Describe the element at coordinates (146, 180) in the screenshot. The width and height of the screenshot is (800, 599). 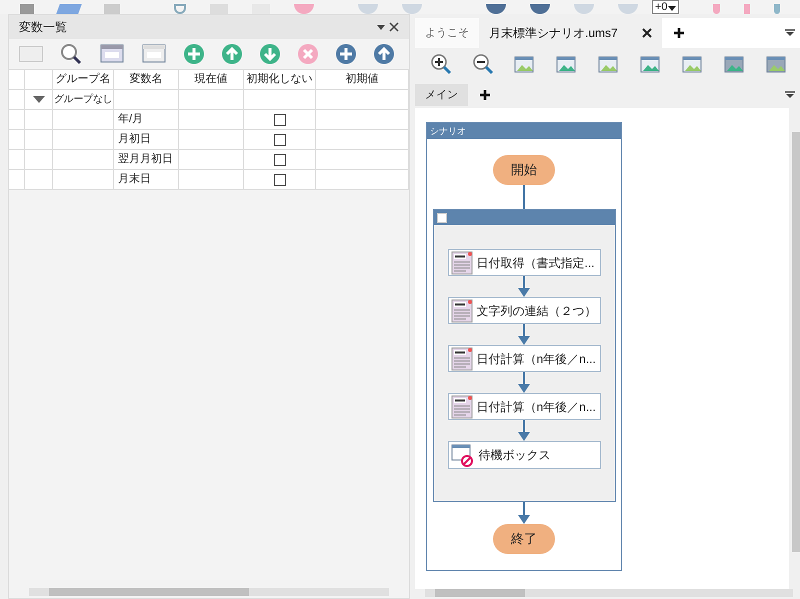
I see `variable-name-cell: 月末日` at that location.